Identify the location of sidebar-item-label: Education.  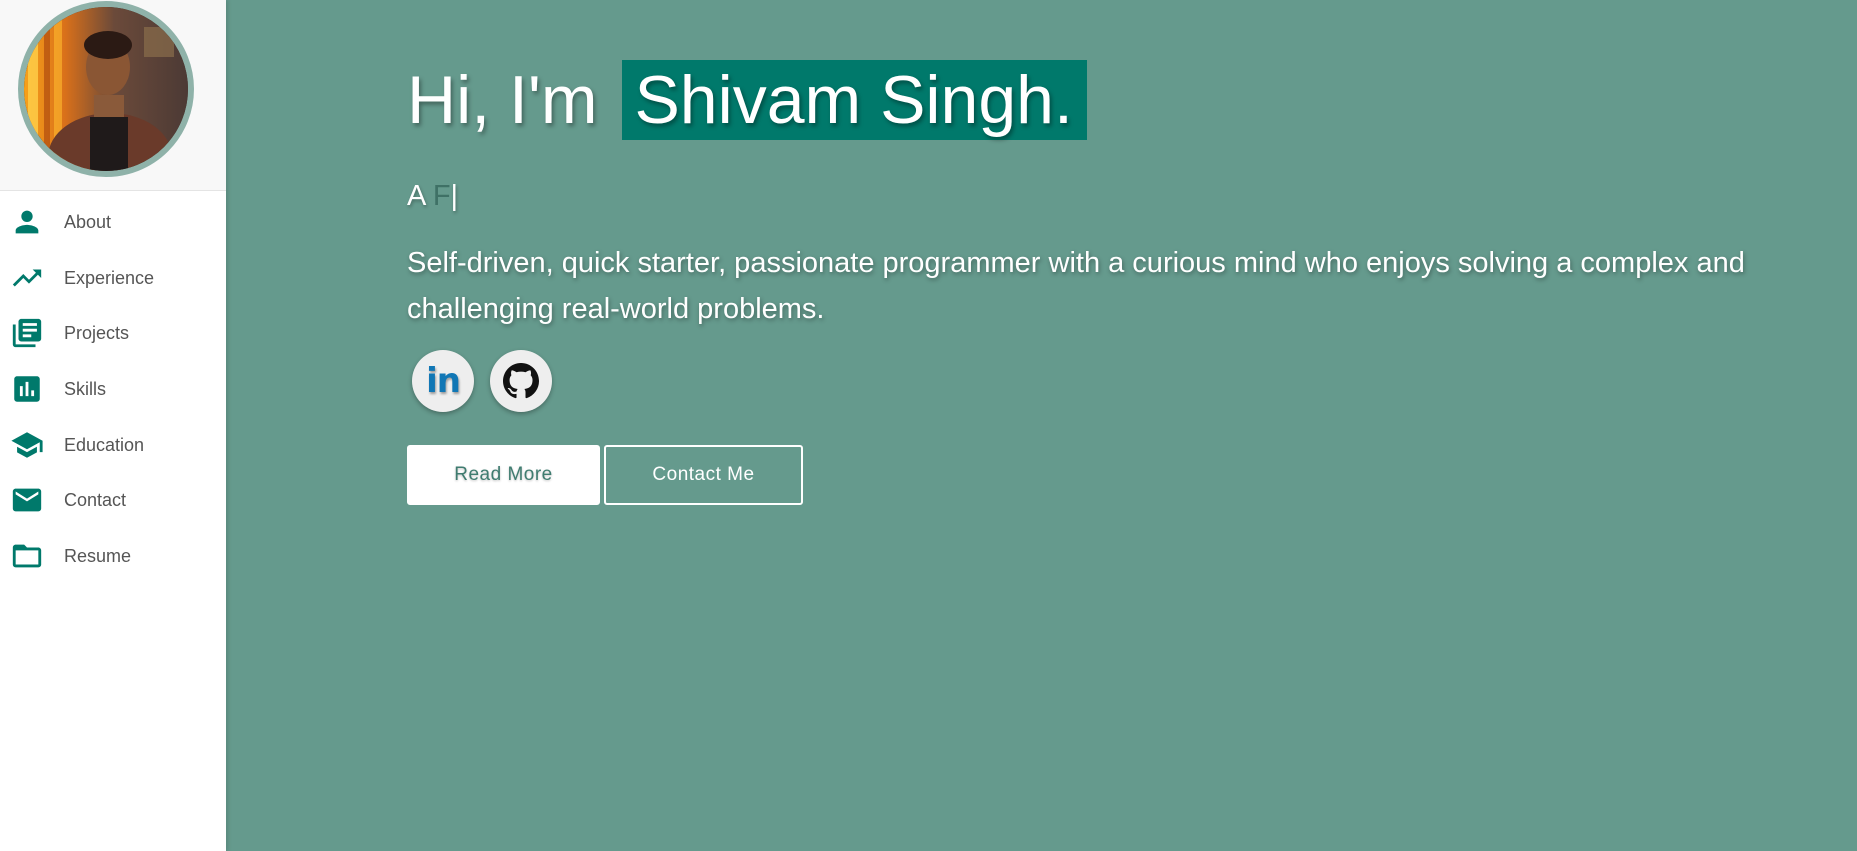
(104, 444).